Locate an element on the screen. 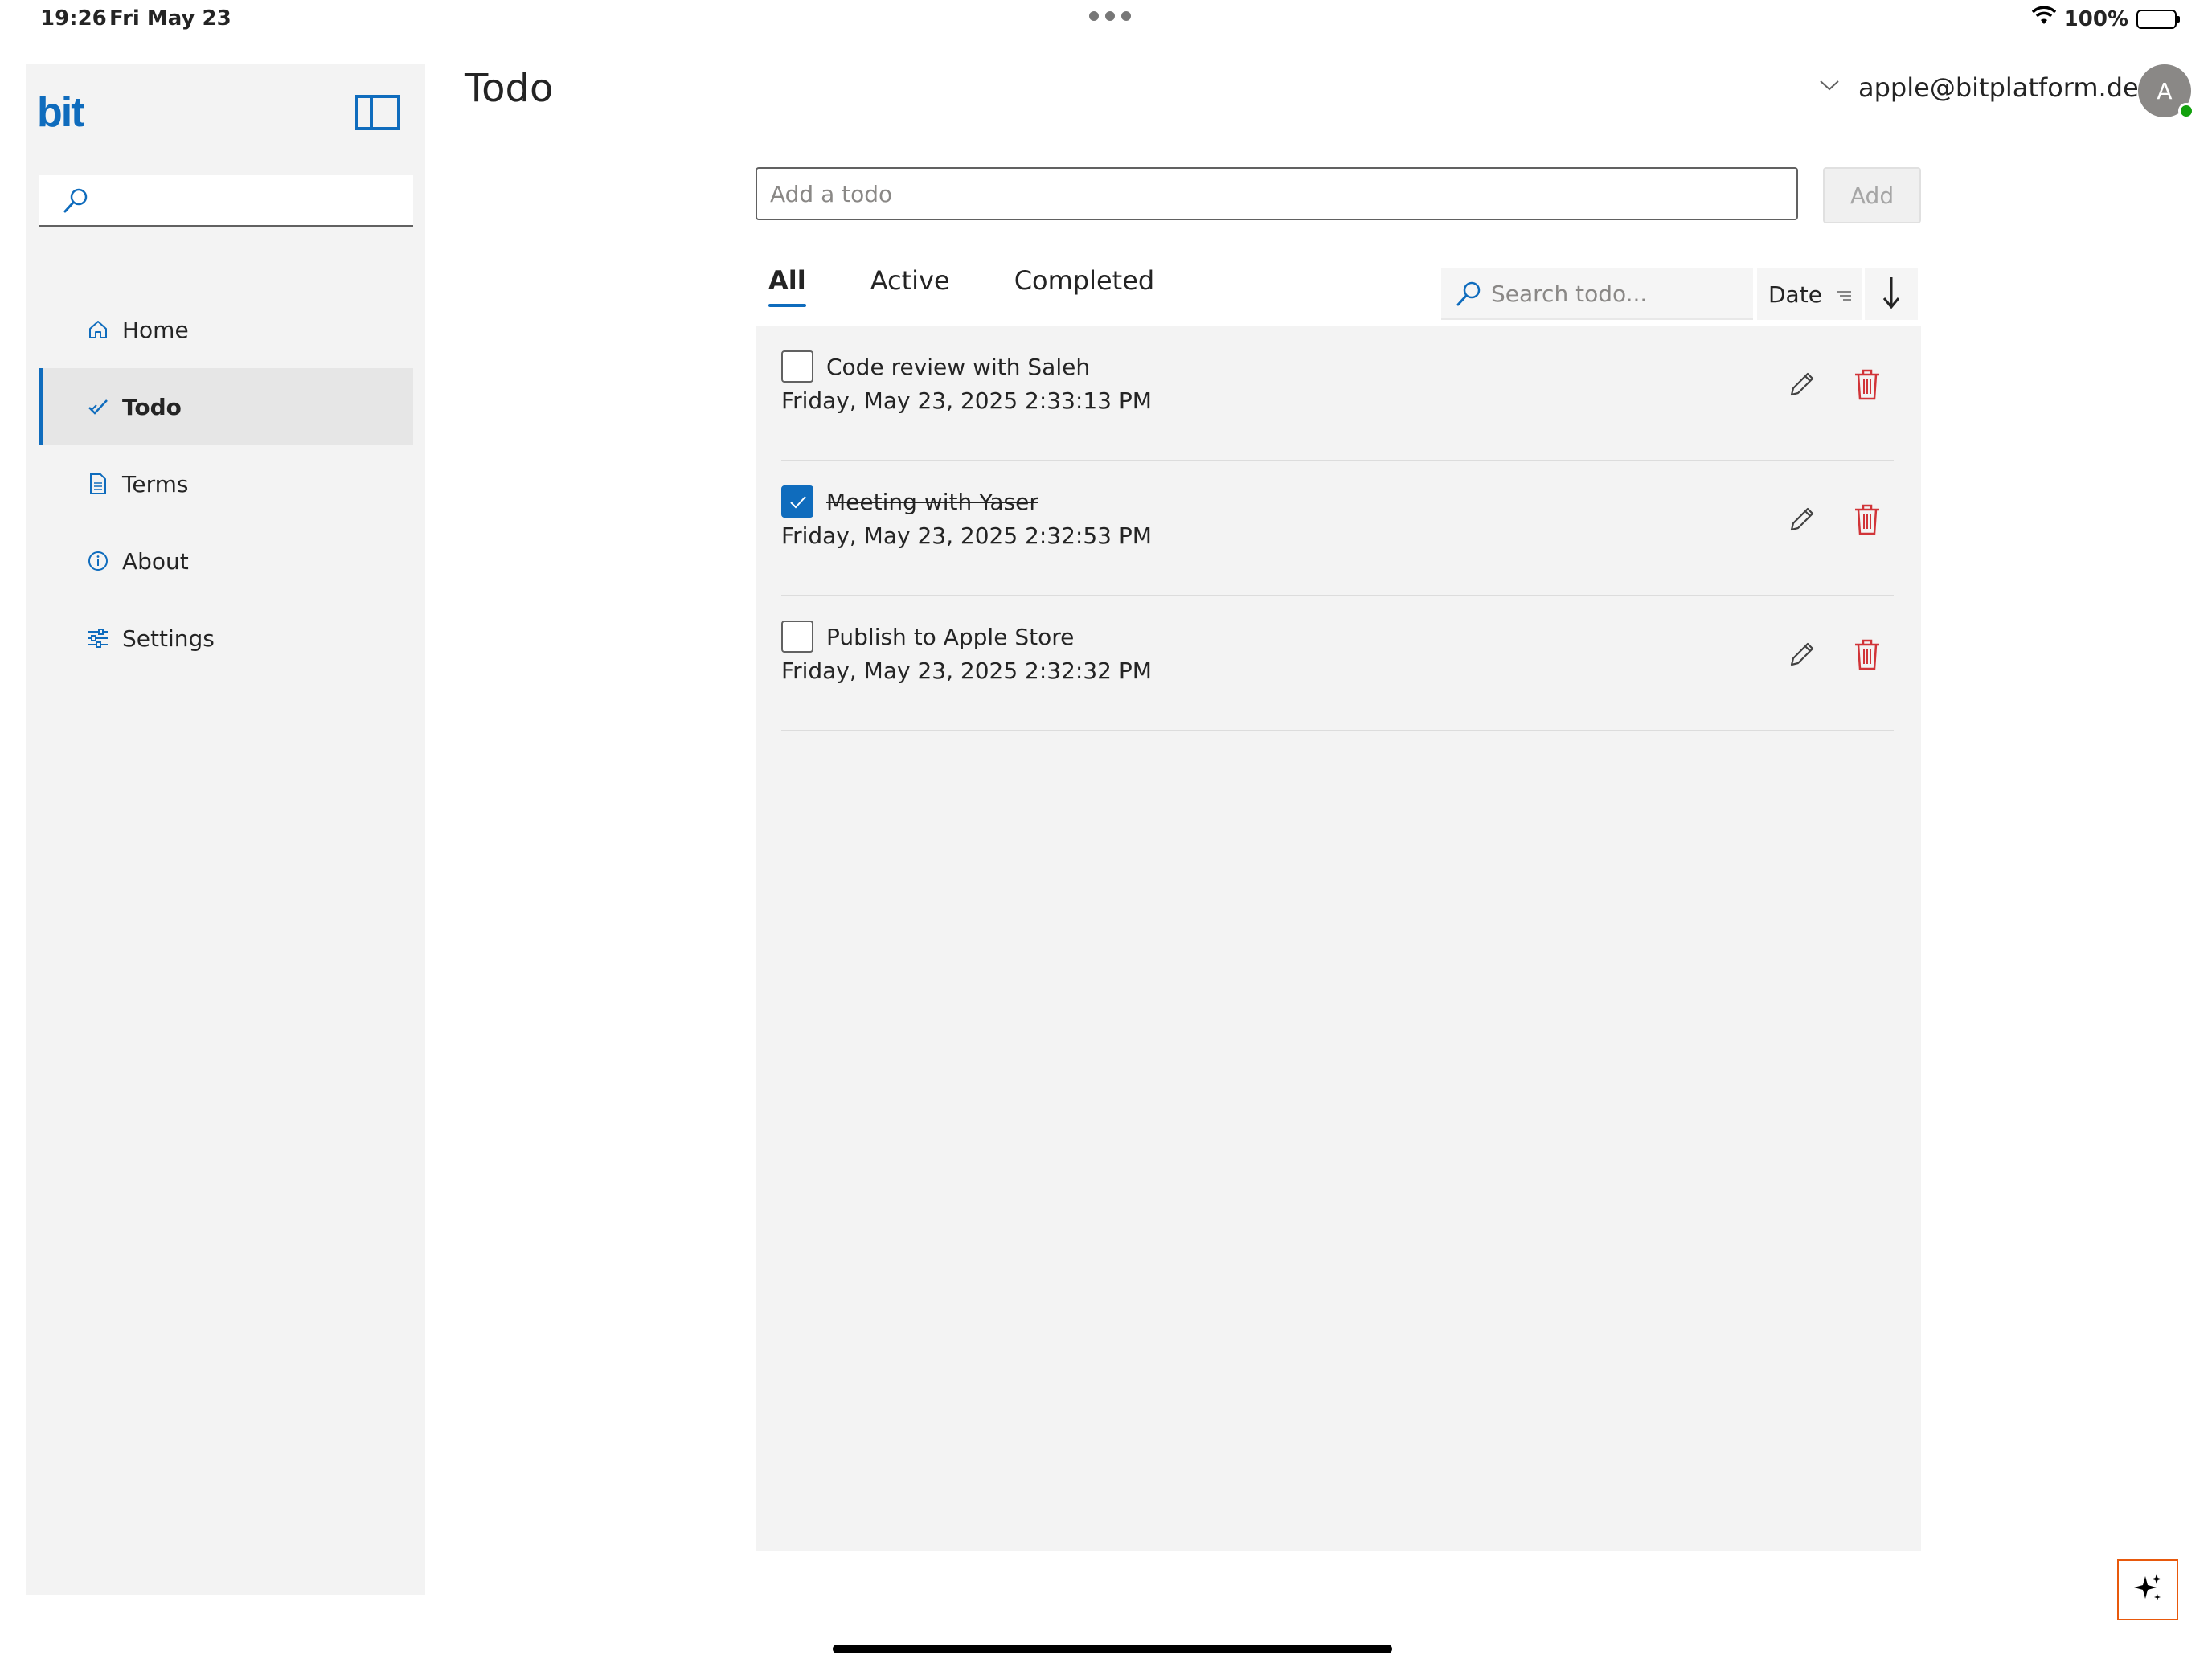 This screenshot has height=1659, width=2212. filter-lines-icon is located at coordinates (1844, 294).